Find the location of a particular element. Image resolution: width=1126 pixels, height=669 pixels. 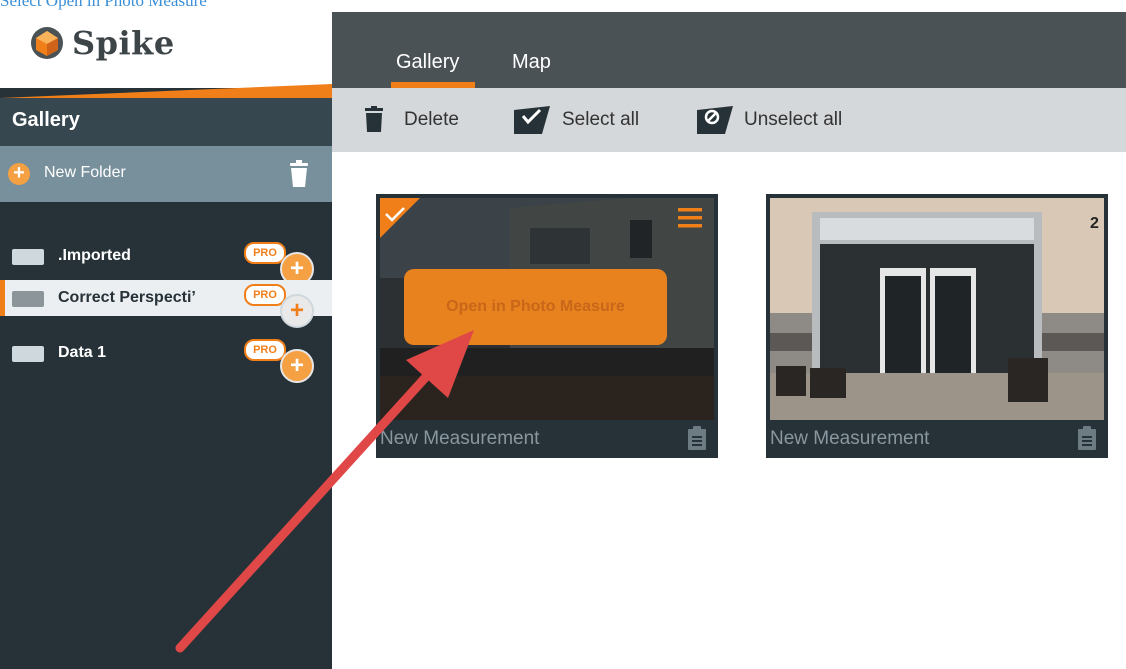

tab-map: Map is located at coordinates (531, 62).